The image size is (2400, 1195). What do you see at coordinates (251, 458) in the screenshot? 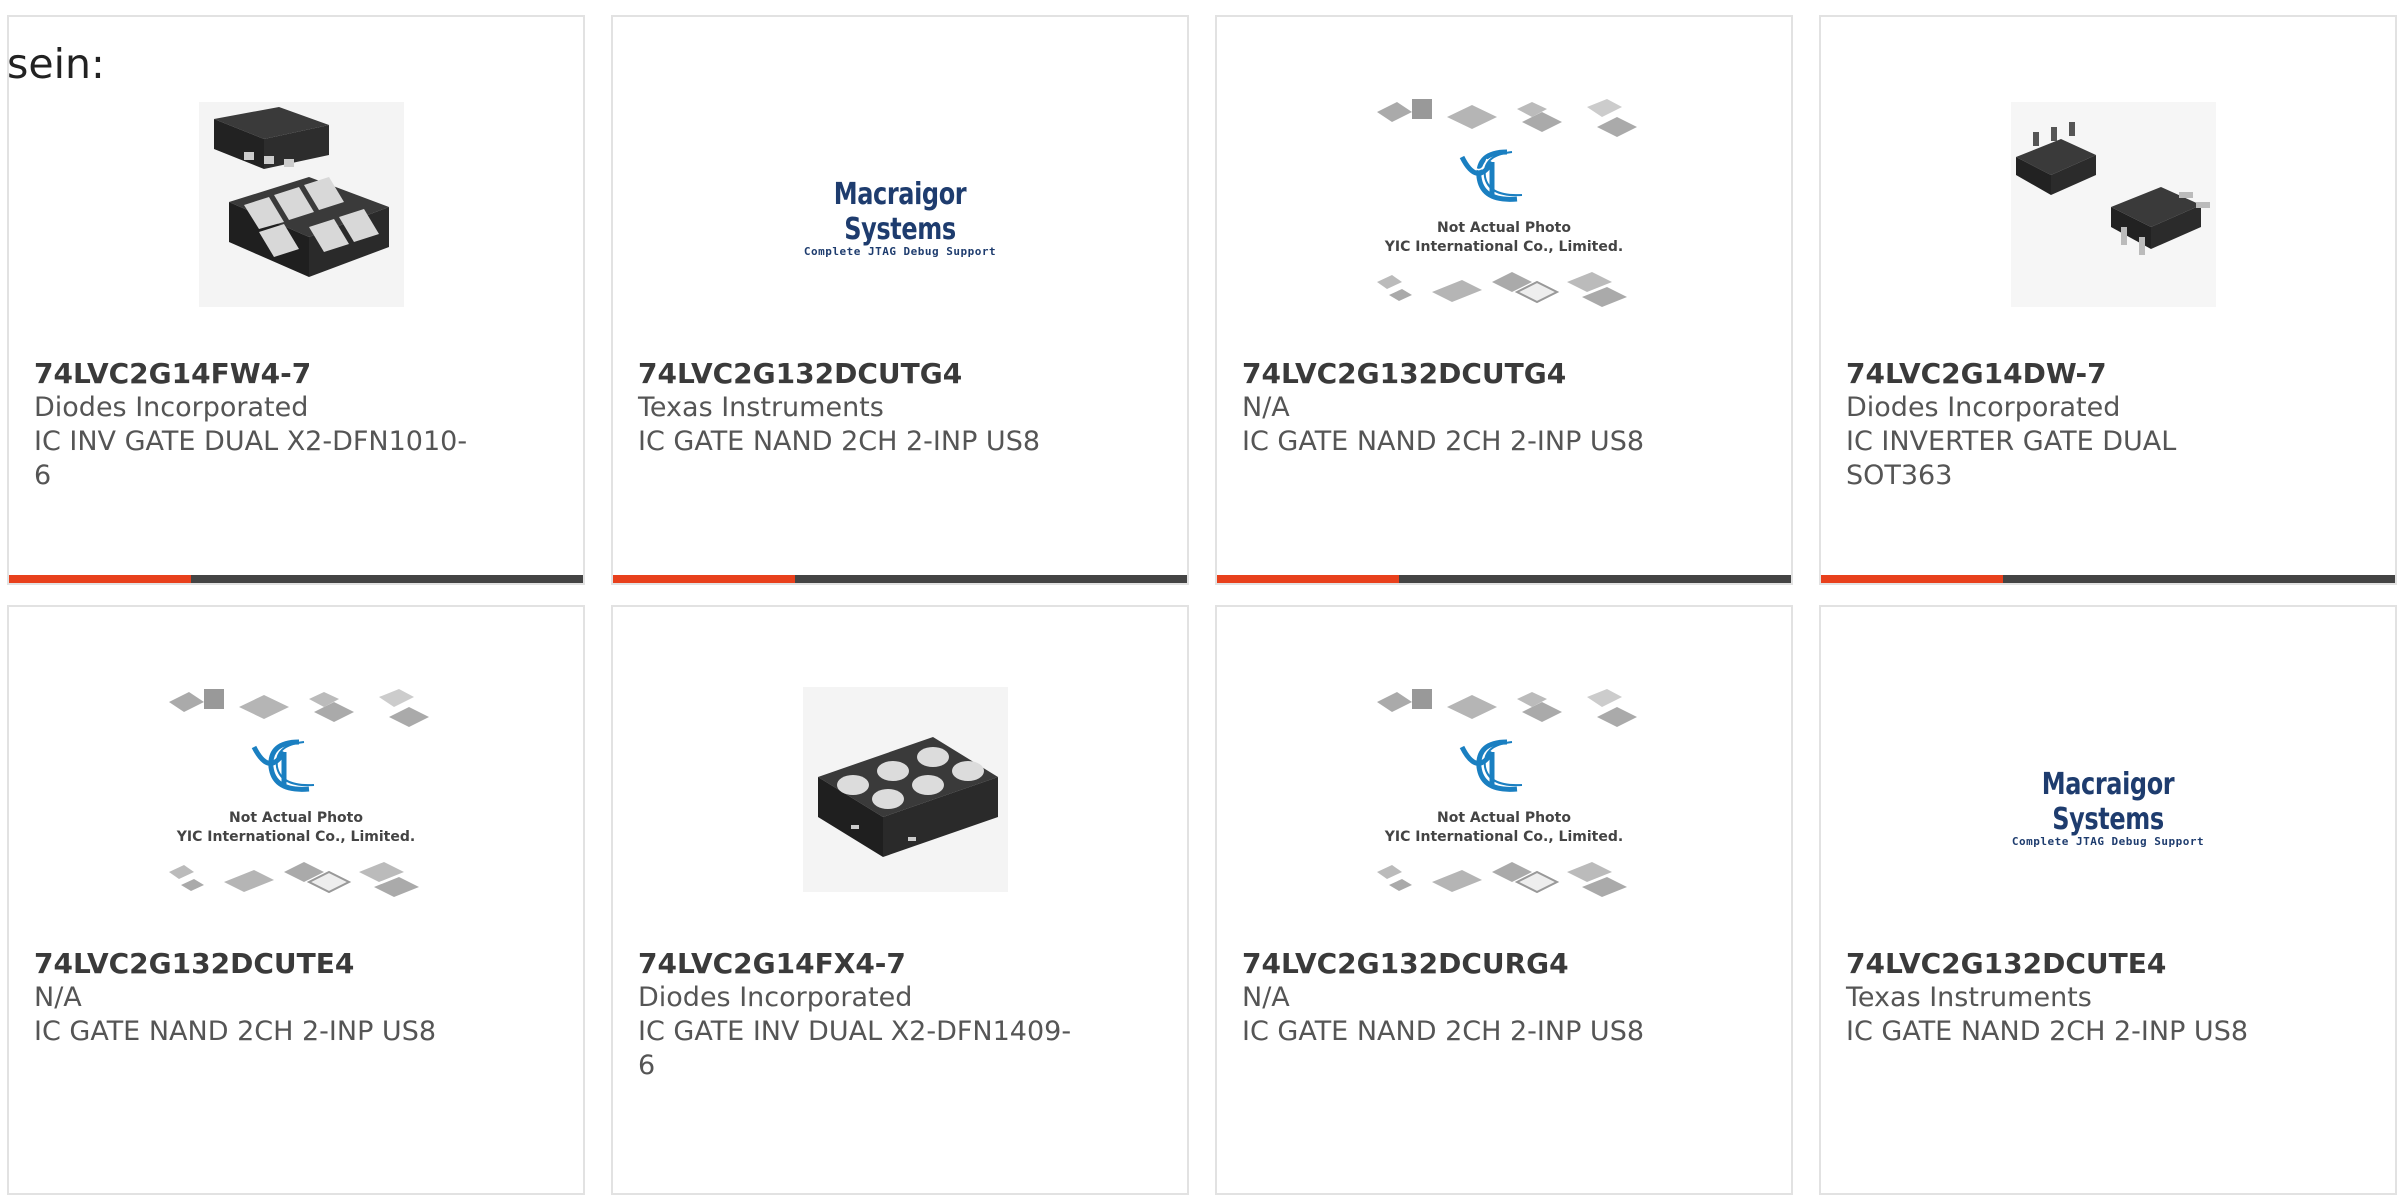
I see `description: IC INV GATE DUAL X2-DFN1010-6` at bounding box center [251, 458].